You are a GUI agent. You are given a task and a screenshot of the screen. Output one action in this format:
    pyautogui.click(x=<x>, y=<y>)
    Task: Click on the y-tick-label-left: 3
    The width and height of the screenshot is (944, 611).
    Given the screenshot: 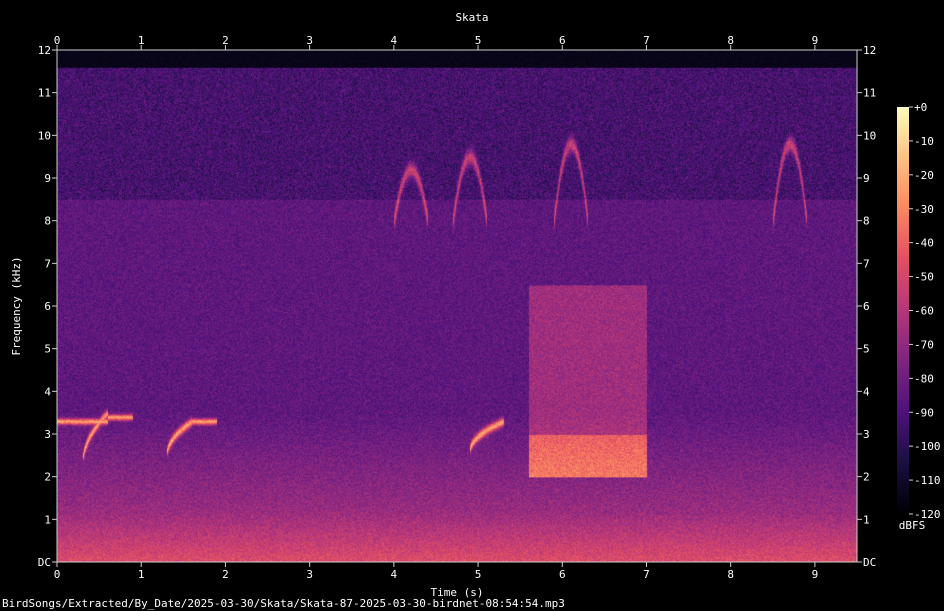 What is the action you would take?
    pyautogui.click(x=47, y=434)
    